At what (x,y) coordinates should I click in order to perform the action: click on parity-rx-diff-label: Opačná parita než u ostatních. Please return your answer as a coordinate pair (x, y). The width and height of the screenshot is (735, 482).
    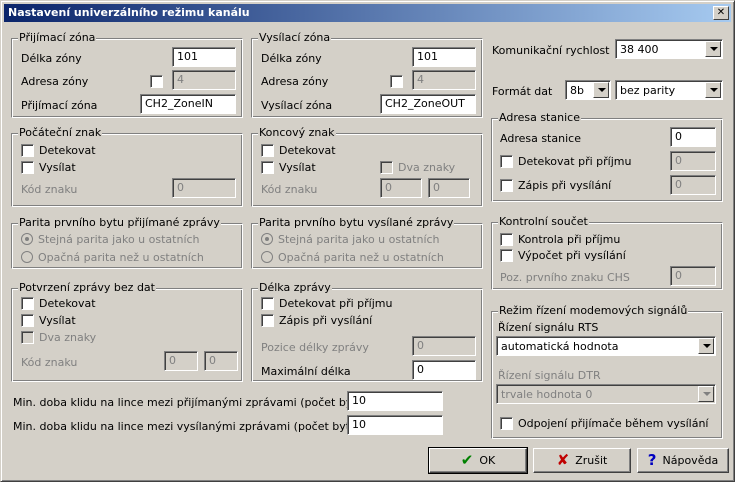
    Looking at the image, I should click on (121, 257).